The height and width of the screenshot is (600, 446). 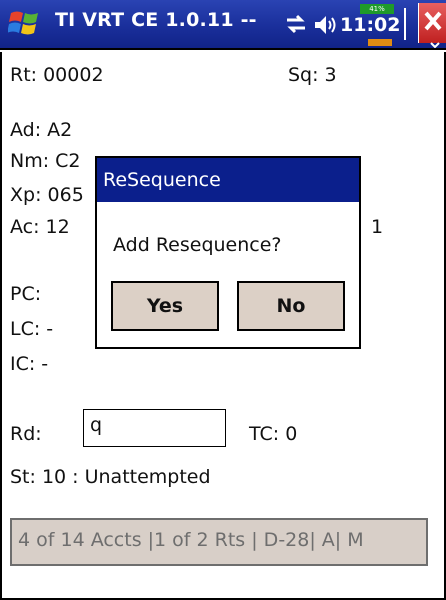 I want to click on sequence-label: Sq: 3, so click(x=312, y=75).